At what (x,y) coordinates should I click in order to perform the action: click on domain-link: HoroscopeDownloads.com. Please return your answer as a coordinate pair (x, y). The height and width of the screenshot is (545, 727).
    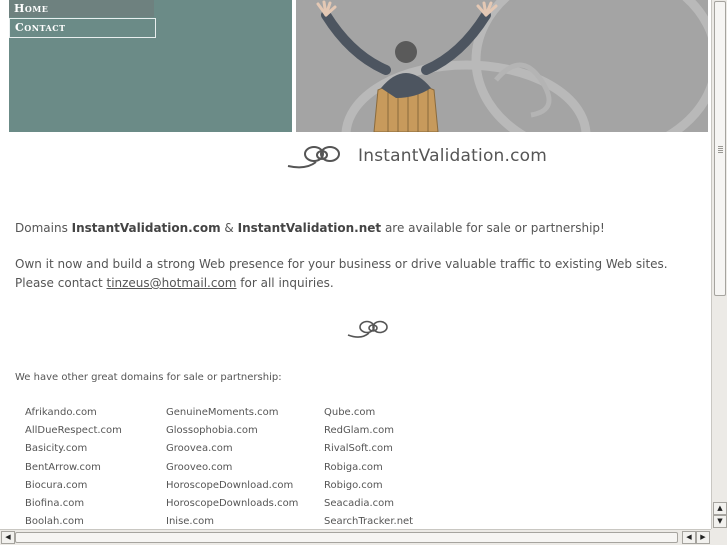
    Looking at the image, I should click on (232, 504).